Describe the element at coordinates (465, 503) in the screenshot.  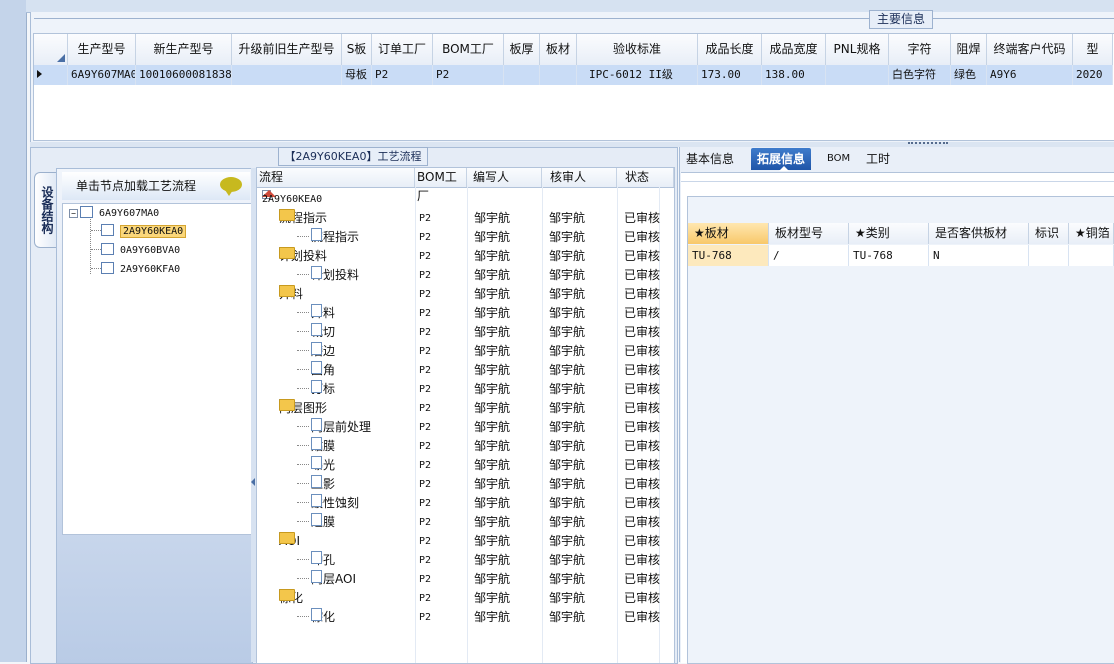
I see `table-row: 酸性蚀刻 P2 邹宇航 邹宇航 已审核` at that location.